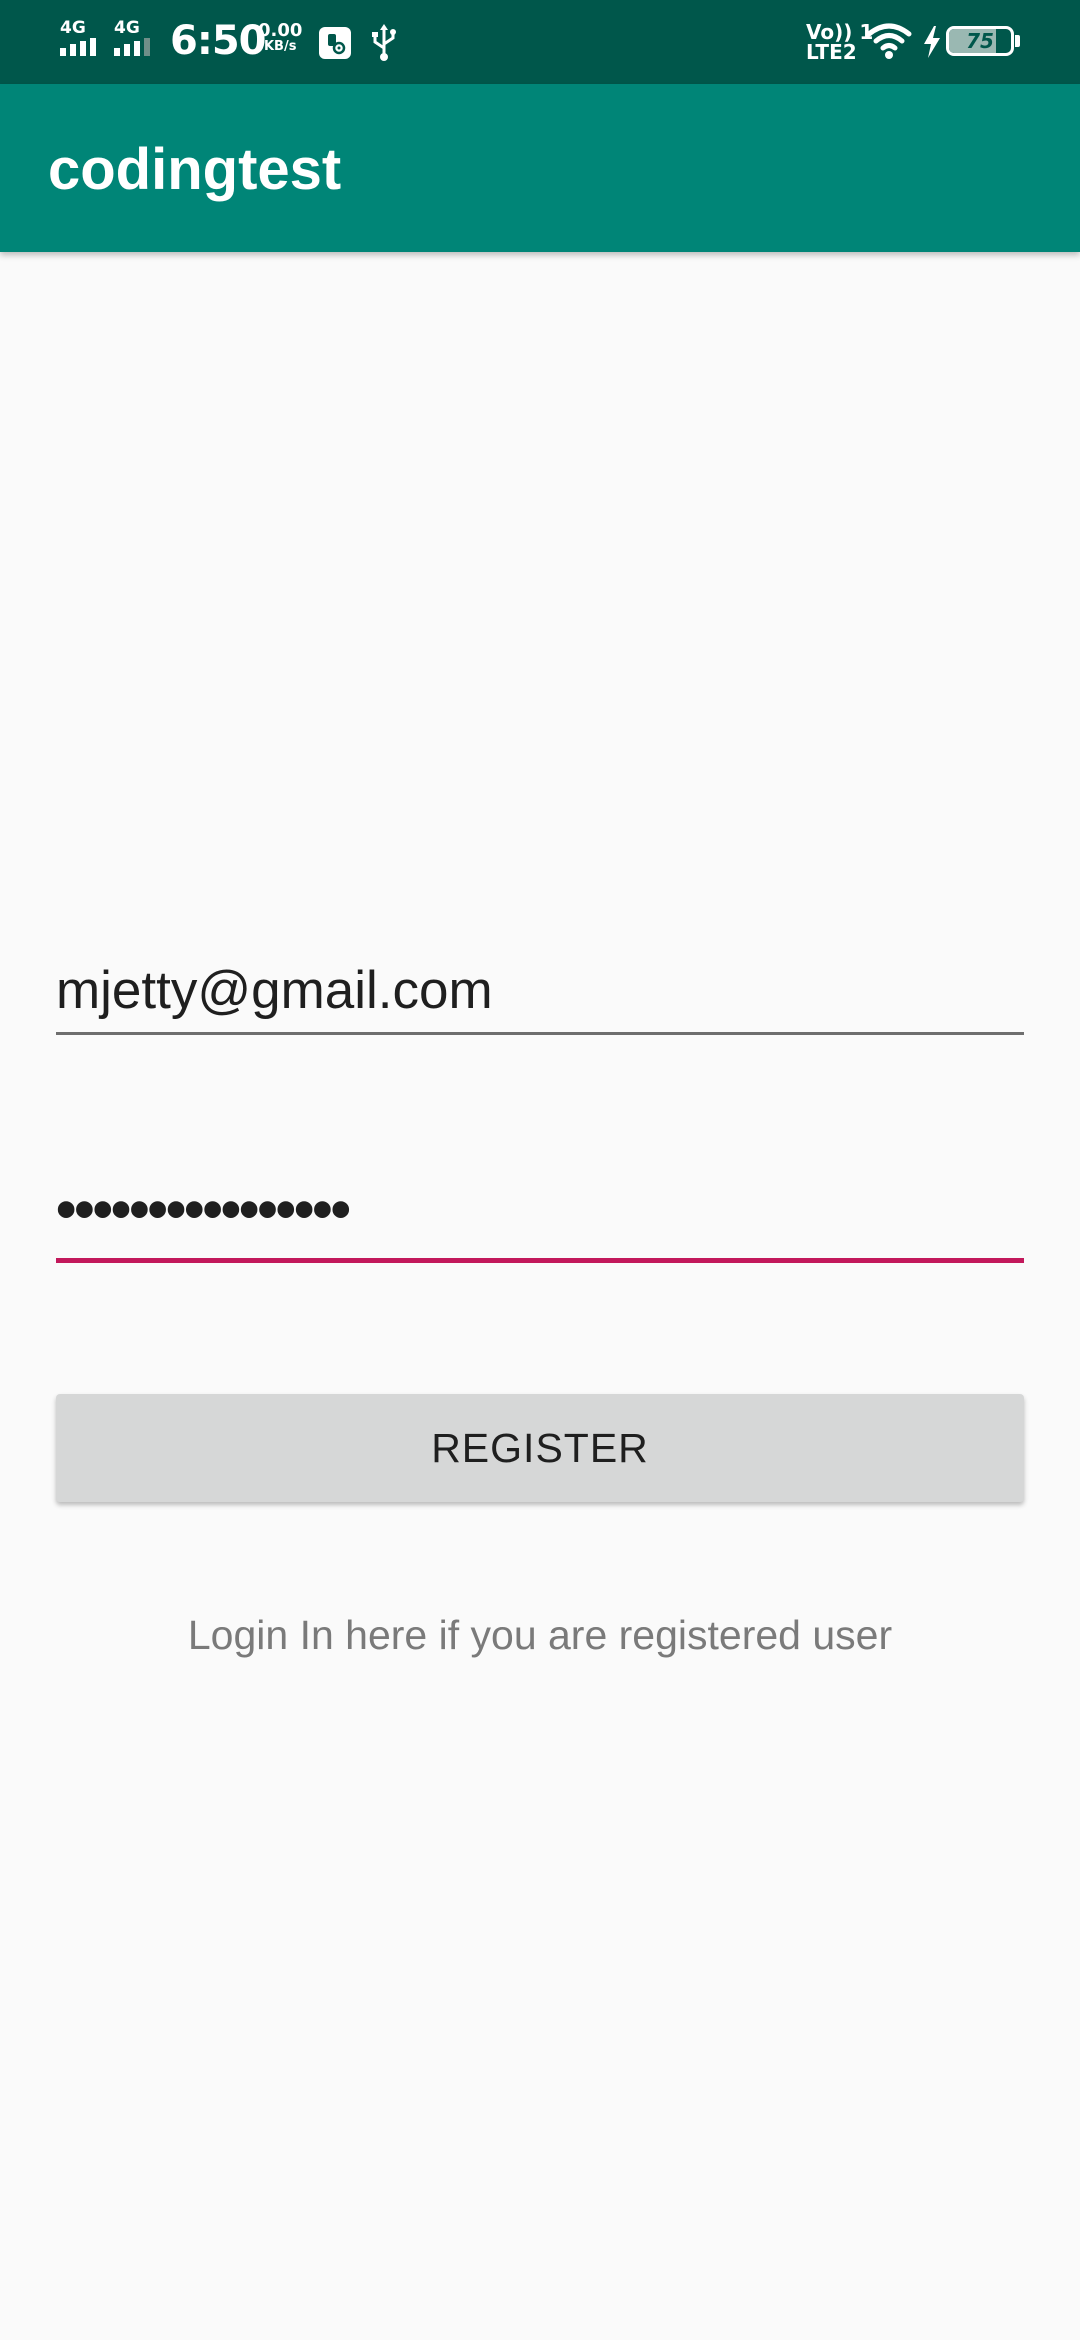 The image size is (1080, 2340). Describe the element at coordinates (127, 28) in the screenshot. I see `network-type-2: 4G` at that location.